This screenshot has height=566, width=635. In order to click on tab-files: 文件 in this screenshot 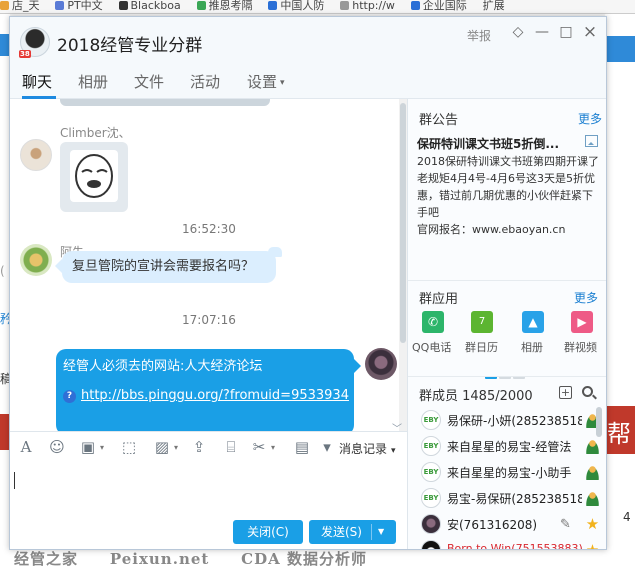, I will do `click(149, 81)`.